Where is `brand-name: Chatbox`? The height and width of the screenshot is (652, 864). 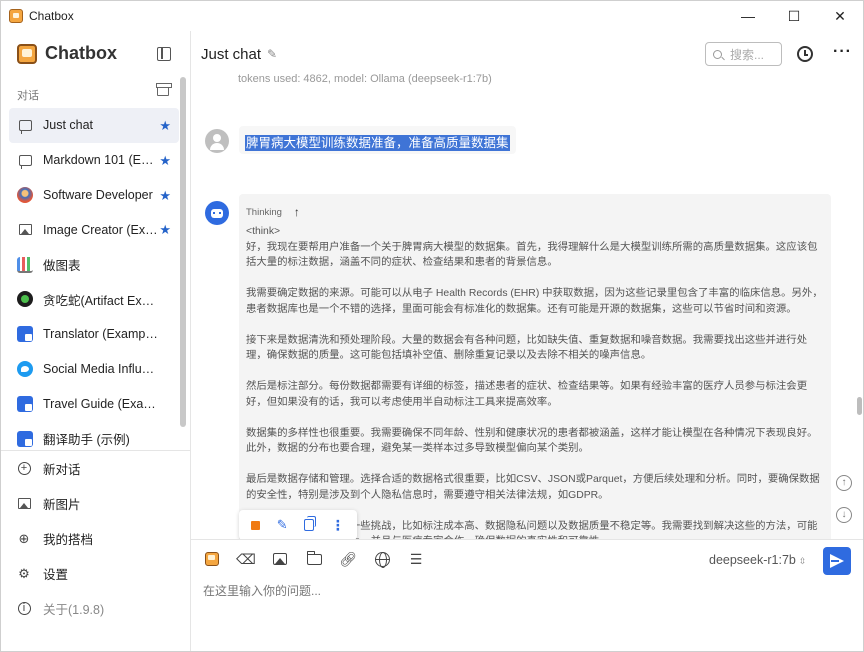 brand-name: Chatbox is located at coordinates (81, 53).